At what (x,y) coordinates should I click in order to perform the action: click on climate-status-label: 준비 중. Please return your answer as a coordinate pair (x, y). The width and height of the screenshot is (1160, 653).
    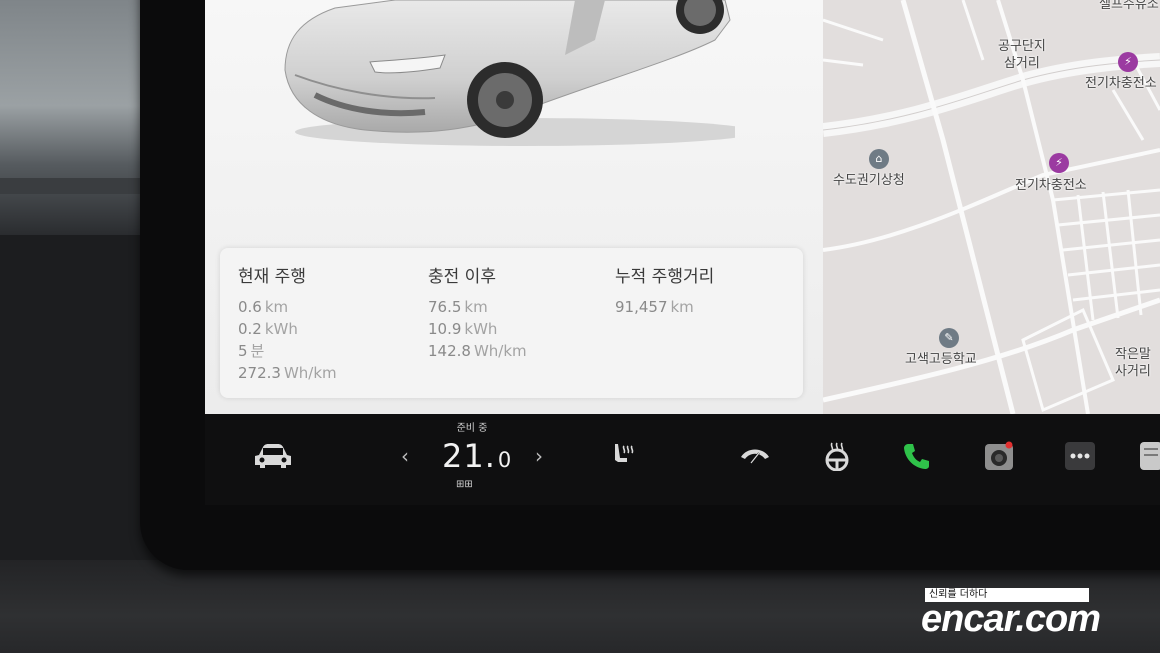
    Looking at the image, I should click on (472, 428).